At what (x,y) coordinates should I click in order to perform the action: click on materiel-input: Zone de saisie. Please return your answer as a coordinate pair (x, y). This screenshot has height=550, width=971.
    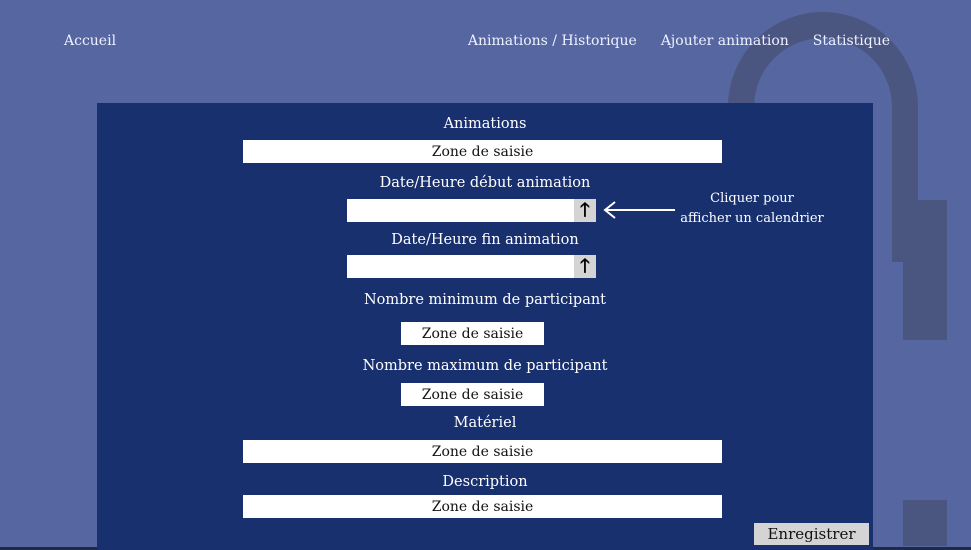
    Looking at the image, I should click on (482, 451).